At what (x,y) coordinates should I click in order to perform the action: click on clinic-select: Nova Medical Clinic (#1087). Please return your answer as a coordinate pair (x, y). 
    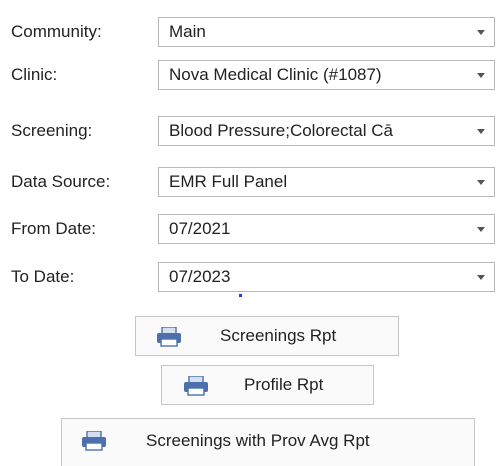
    Looking at the image, I should click on (326, 75).